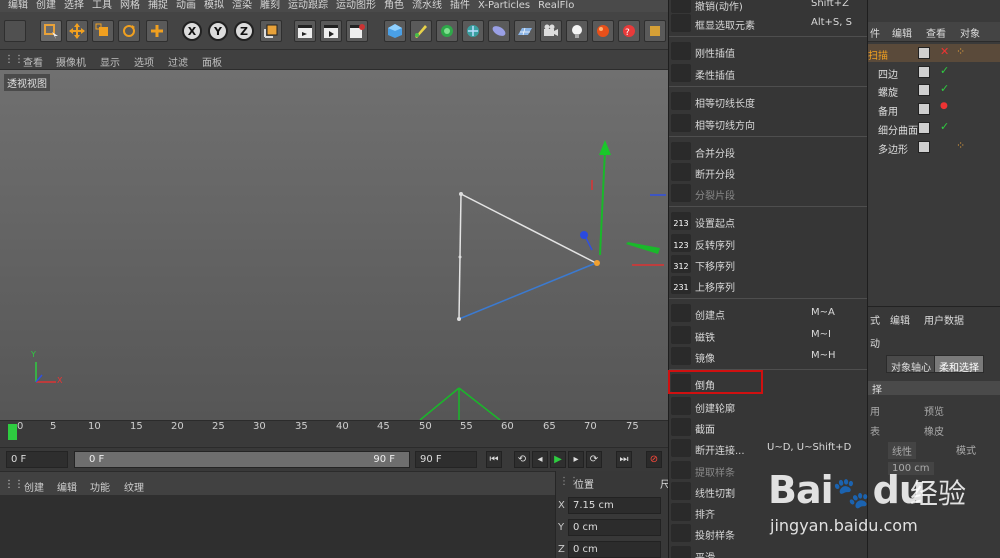  I want to click on array-button, so click(473, 31).